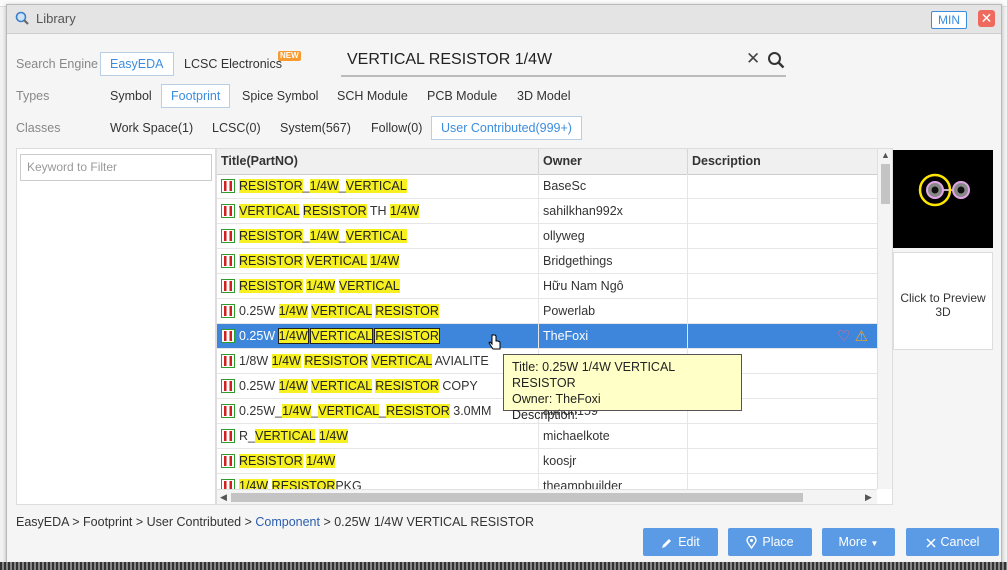  I want to click on more-button: More ▼, so click(858, 542).